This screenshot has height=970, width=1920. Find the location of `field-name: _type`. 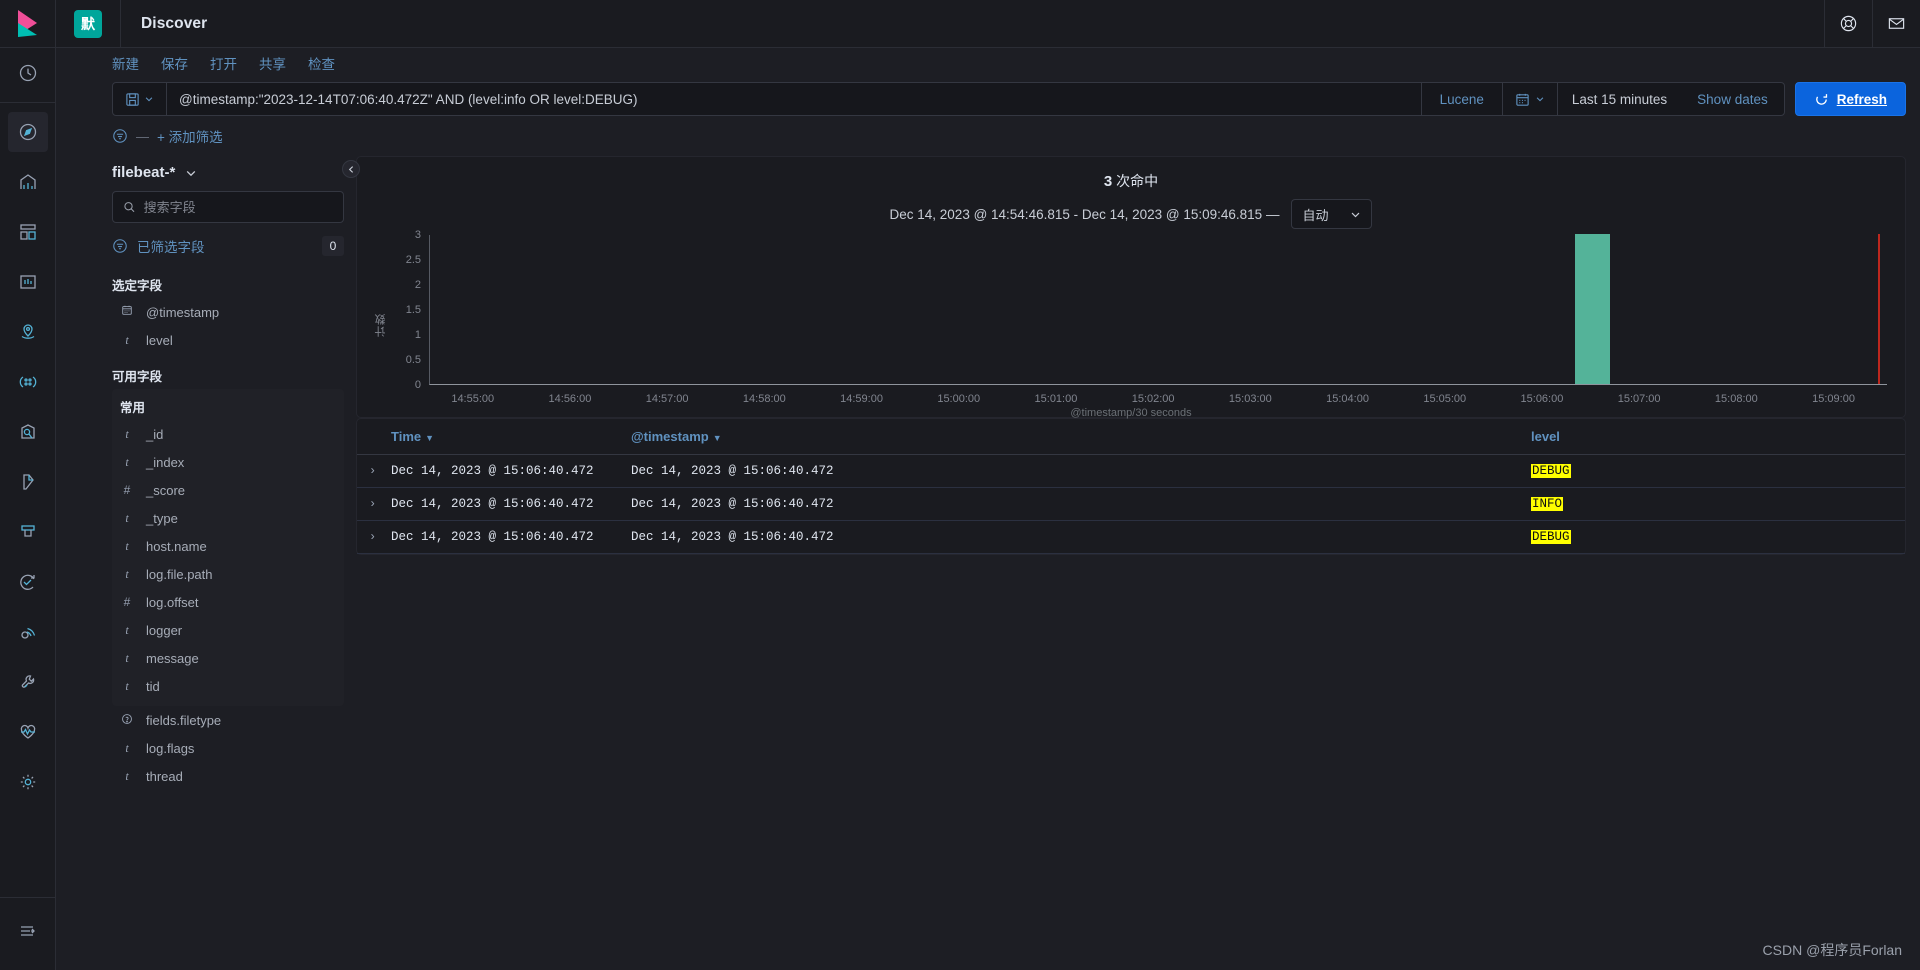

field-name: _type is located at coordinates (162, 518).